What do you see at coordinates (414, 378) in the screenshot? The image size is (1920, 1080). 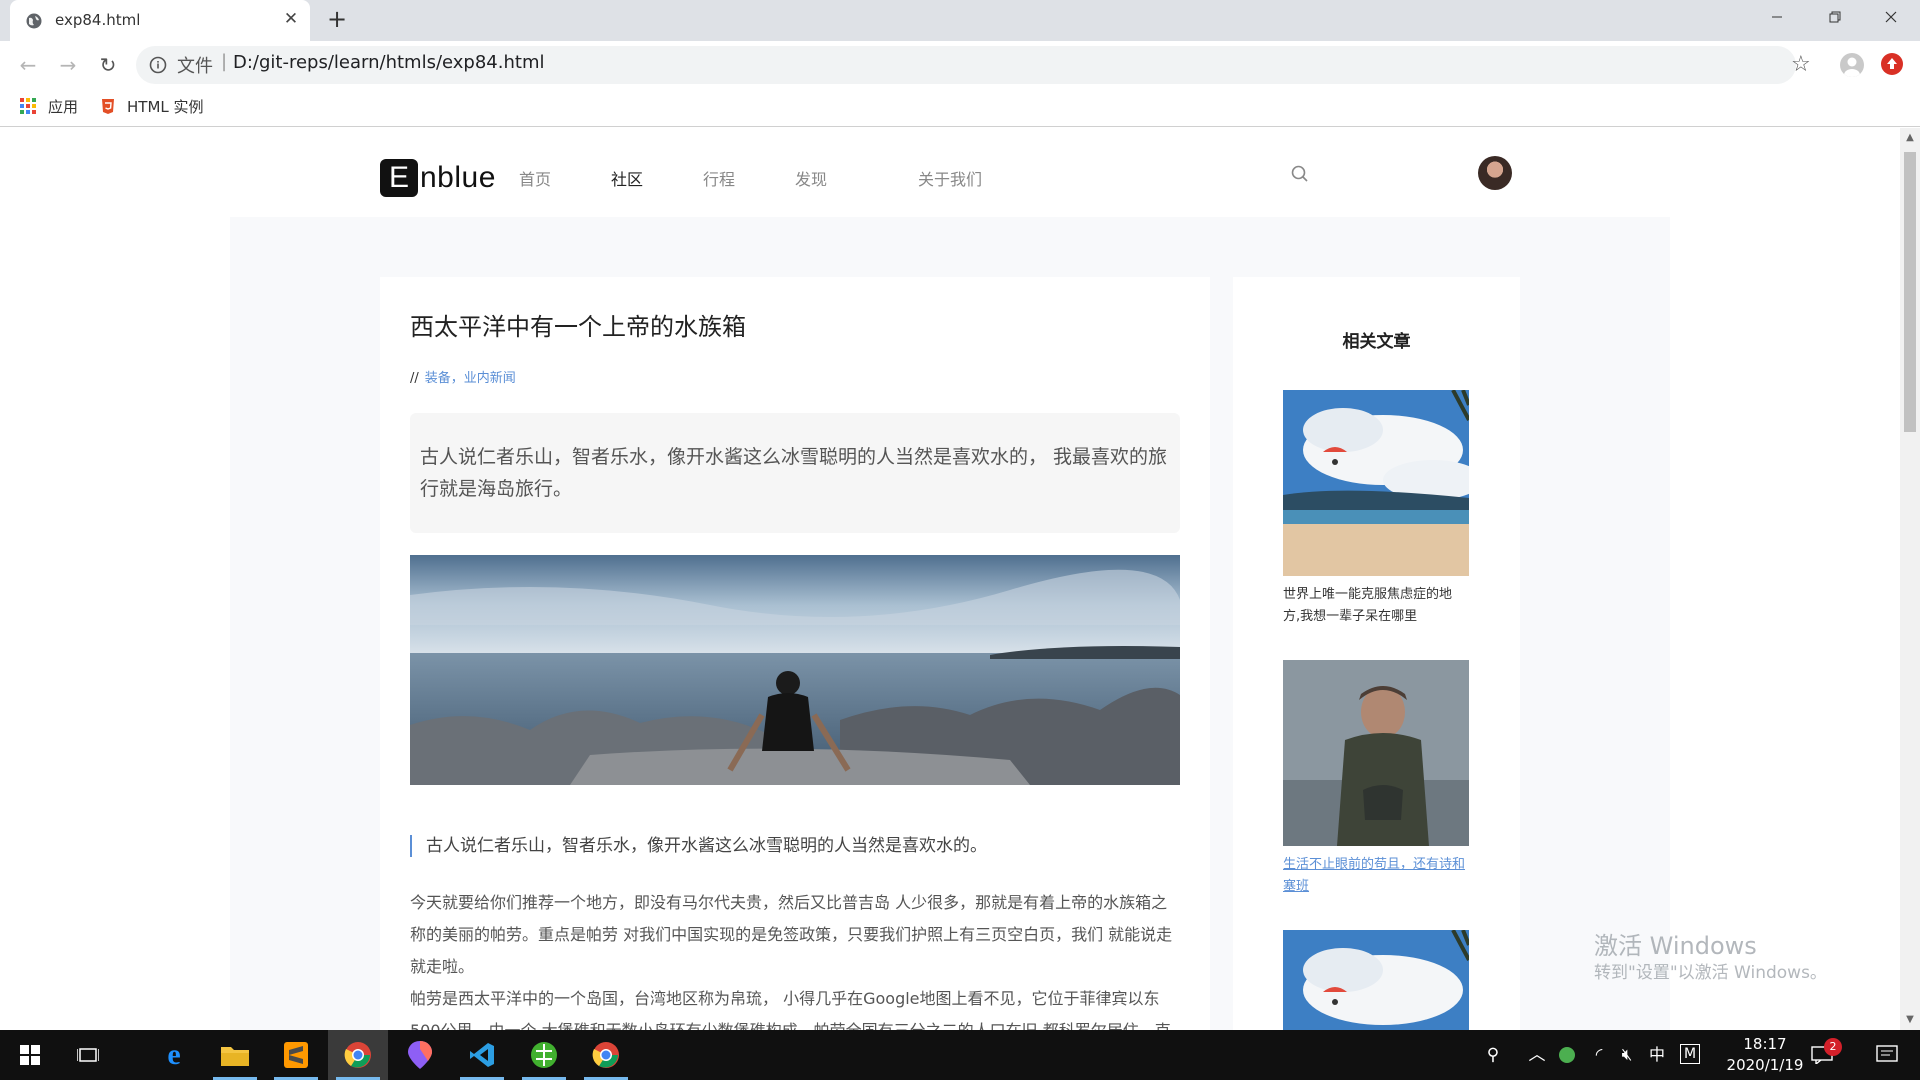 I see `tags-prefix: //` at bounding box center [414, 378].